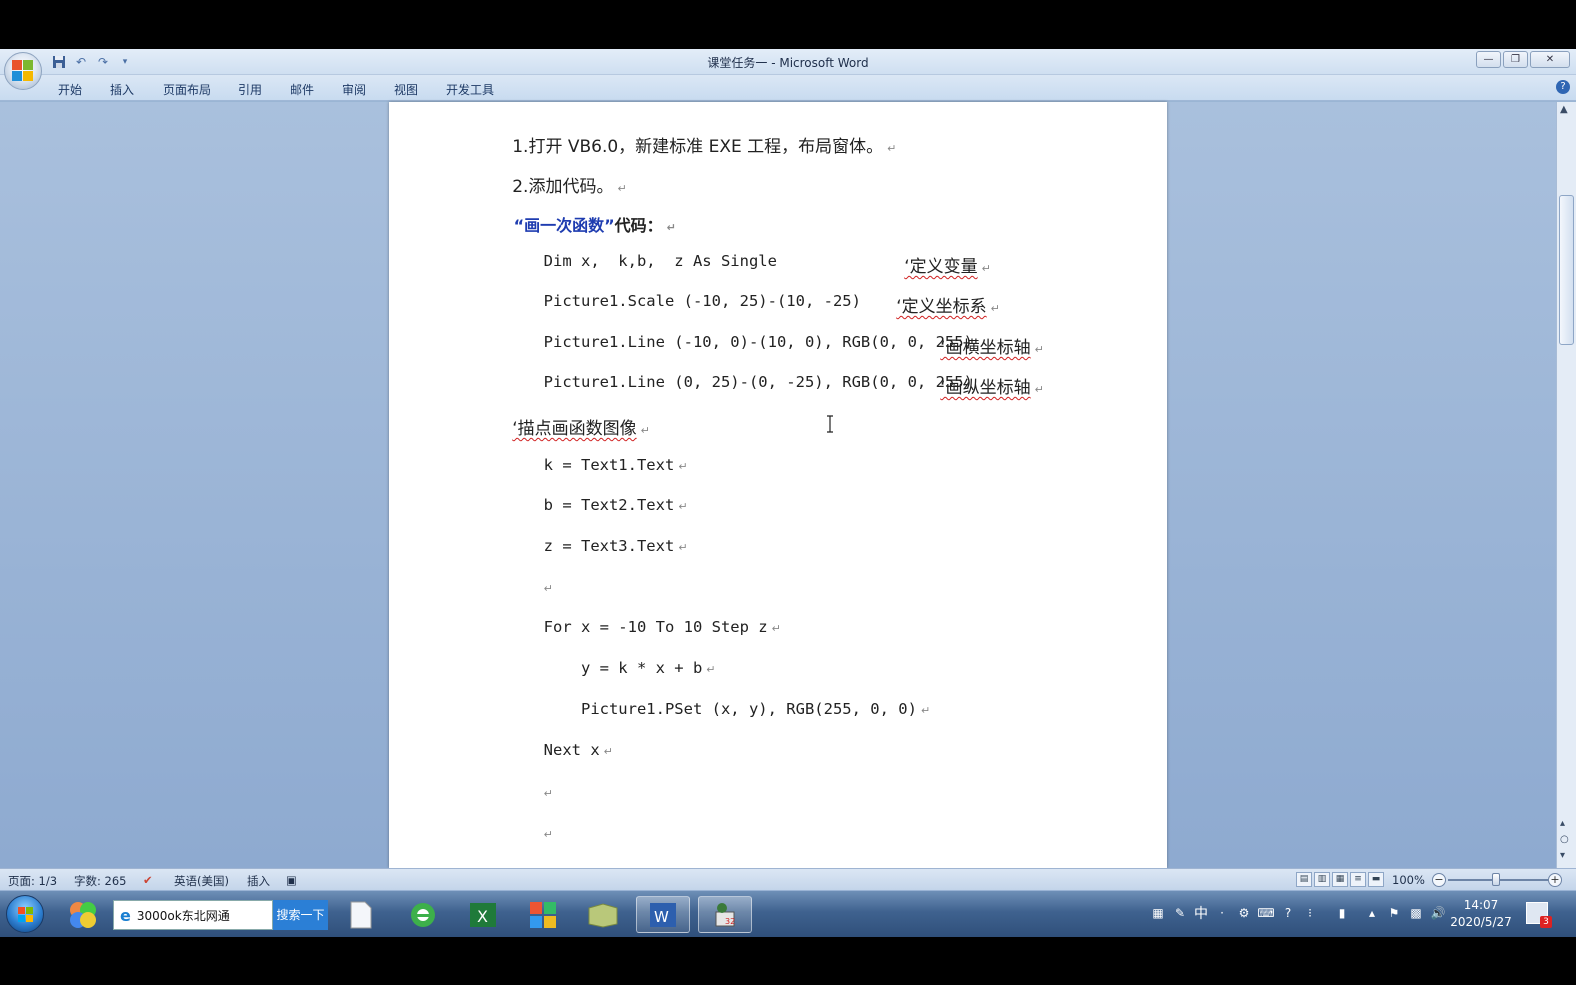  What do you see at coordinates (1322, 879) in the screenshot?
I see `full-screen-reading-icon: ▥` at bounding box center [1322, 879].